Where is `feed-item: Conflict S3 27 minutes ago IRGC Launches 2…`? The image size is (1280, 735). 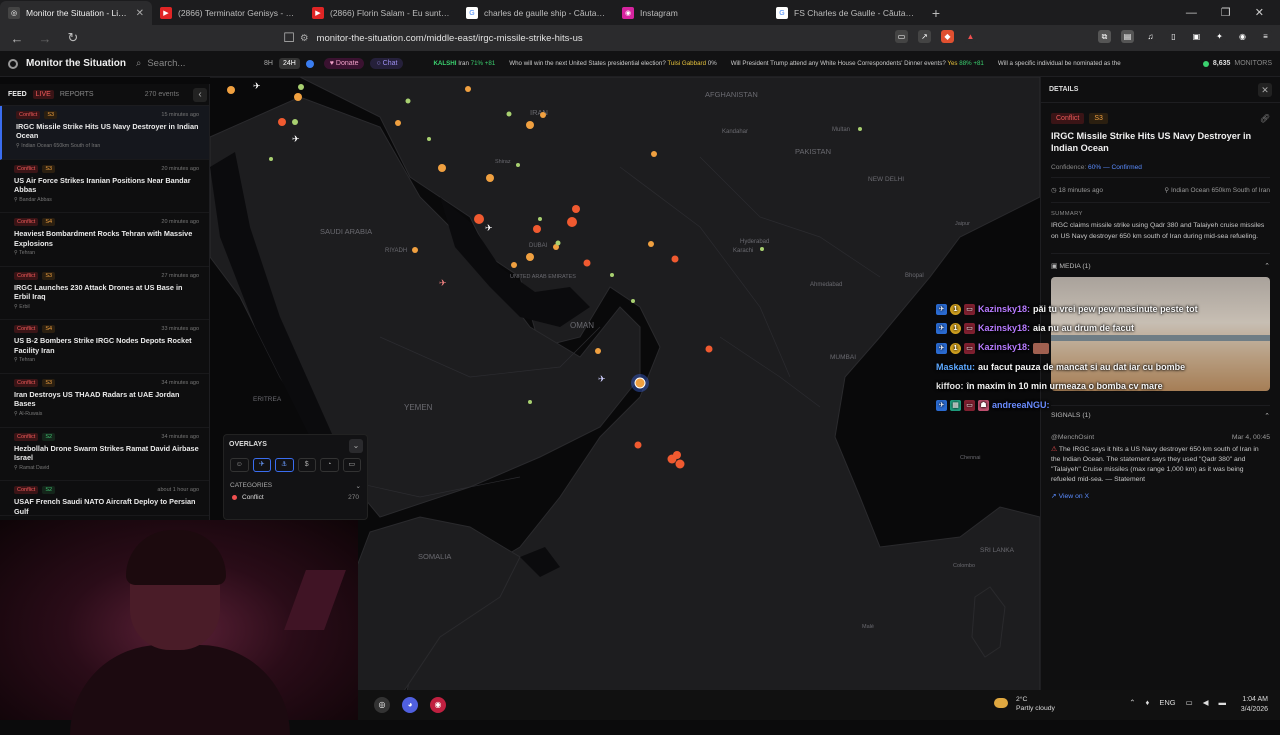
feed-item: Conflict S3 27 minutes ago IRGC Launches 2… is located at coordinates (104, 294).